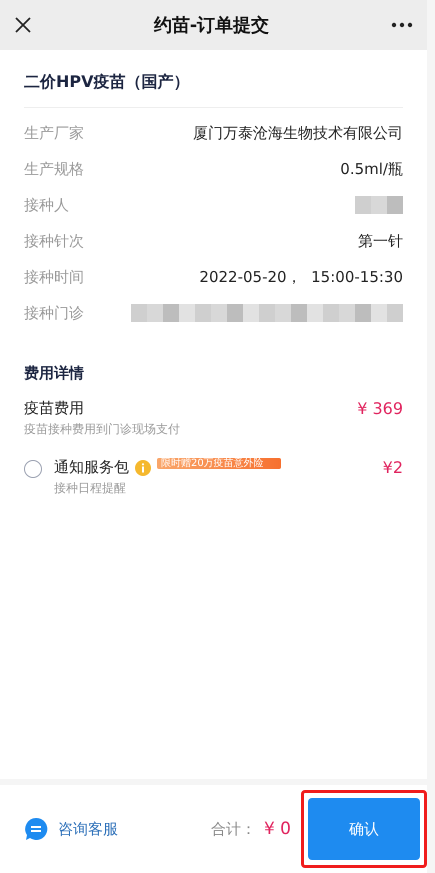 The height and width of the screenshot is (873, 435). I want to click on detail-value: 0.5ml/瓶, so click(371, 169).